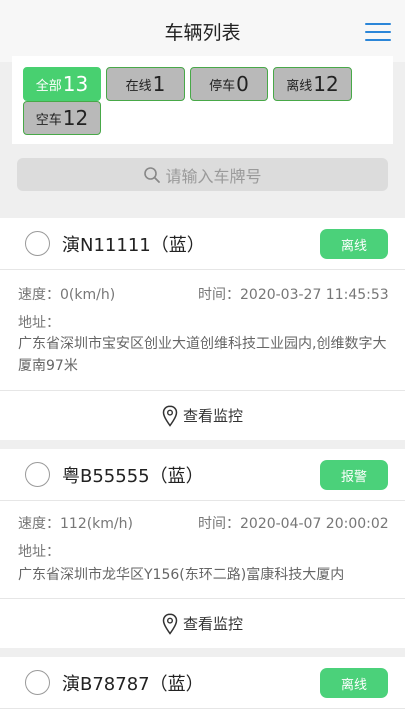  I want to click on search-input: 请输入车牌号, so click(202, 174).